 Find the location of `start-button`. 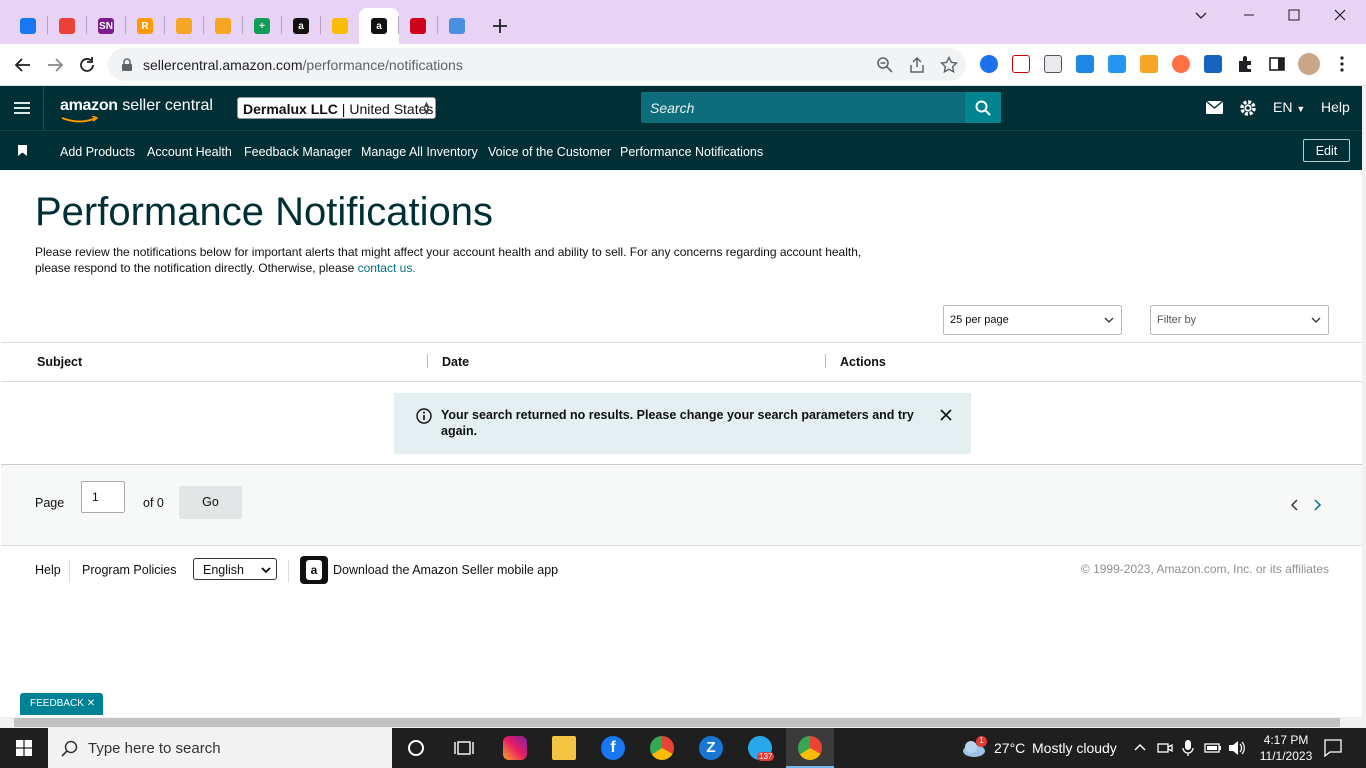

start-button is located at coordinates (24, 748).